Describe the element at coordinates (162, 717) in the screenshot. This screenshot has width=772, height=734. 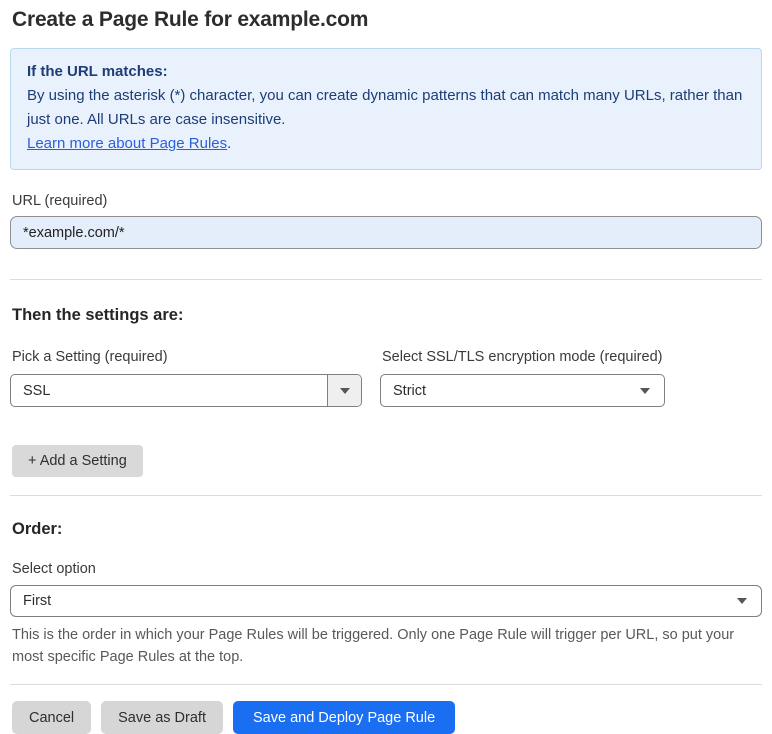
I see `save-as-draft-button: Save as Draft` at that location.